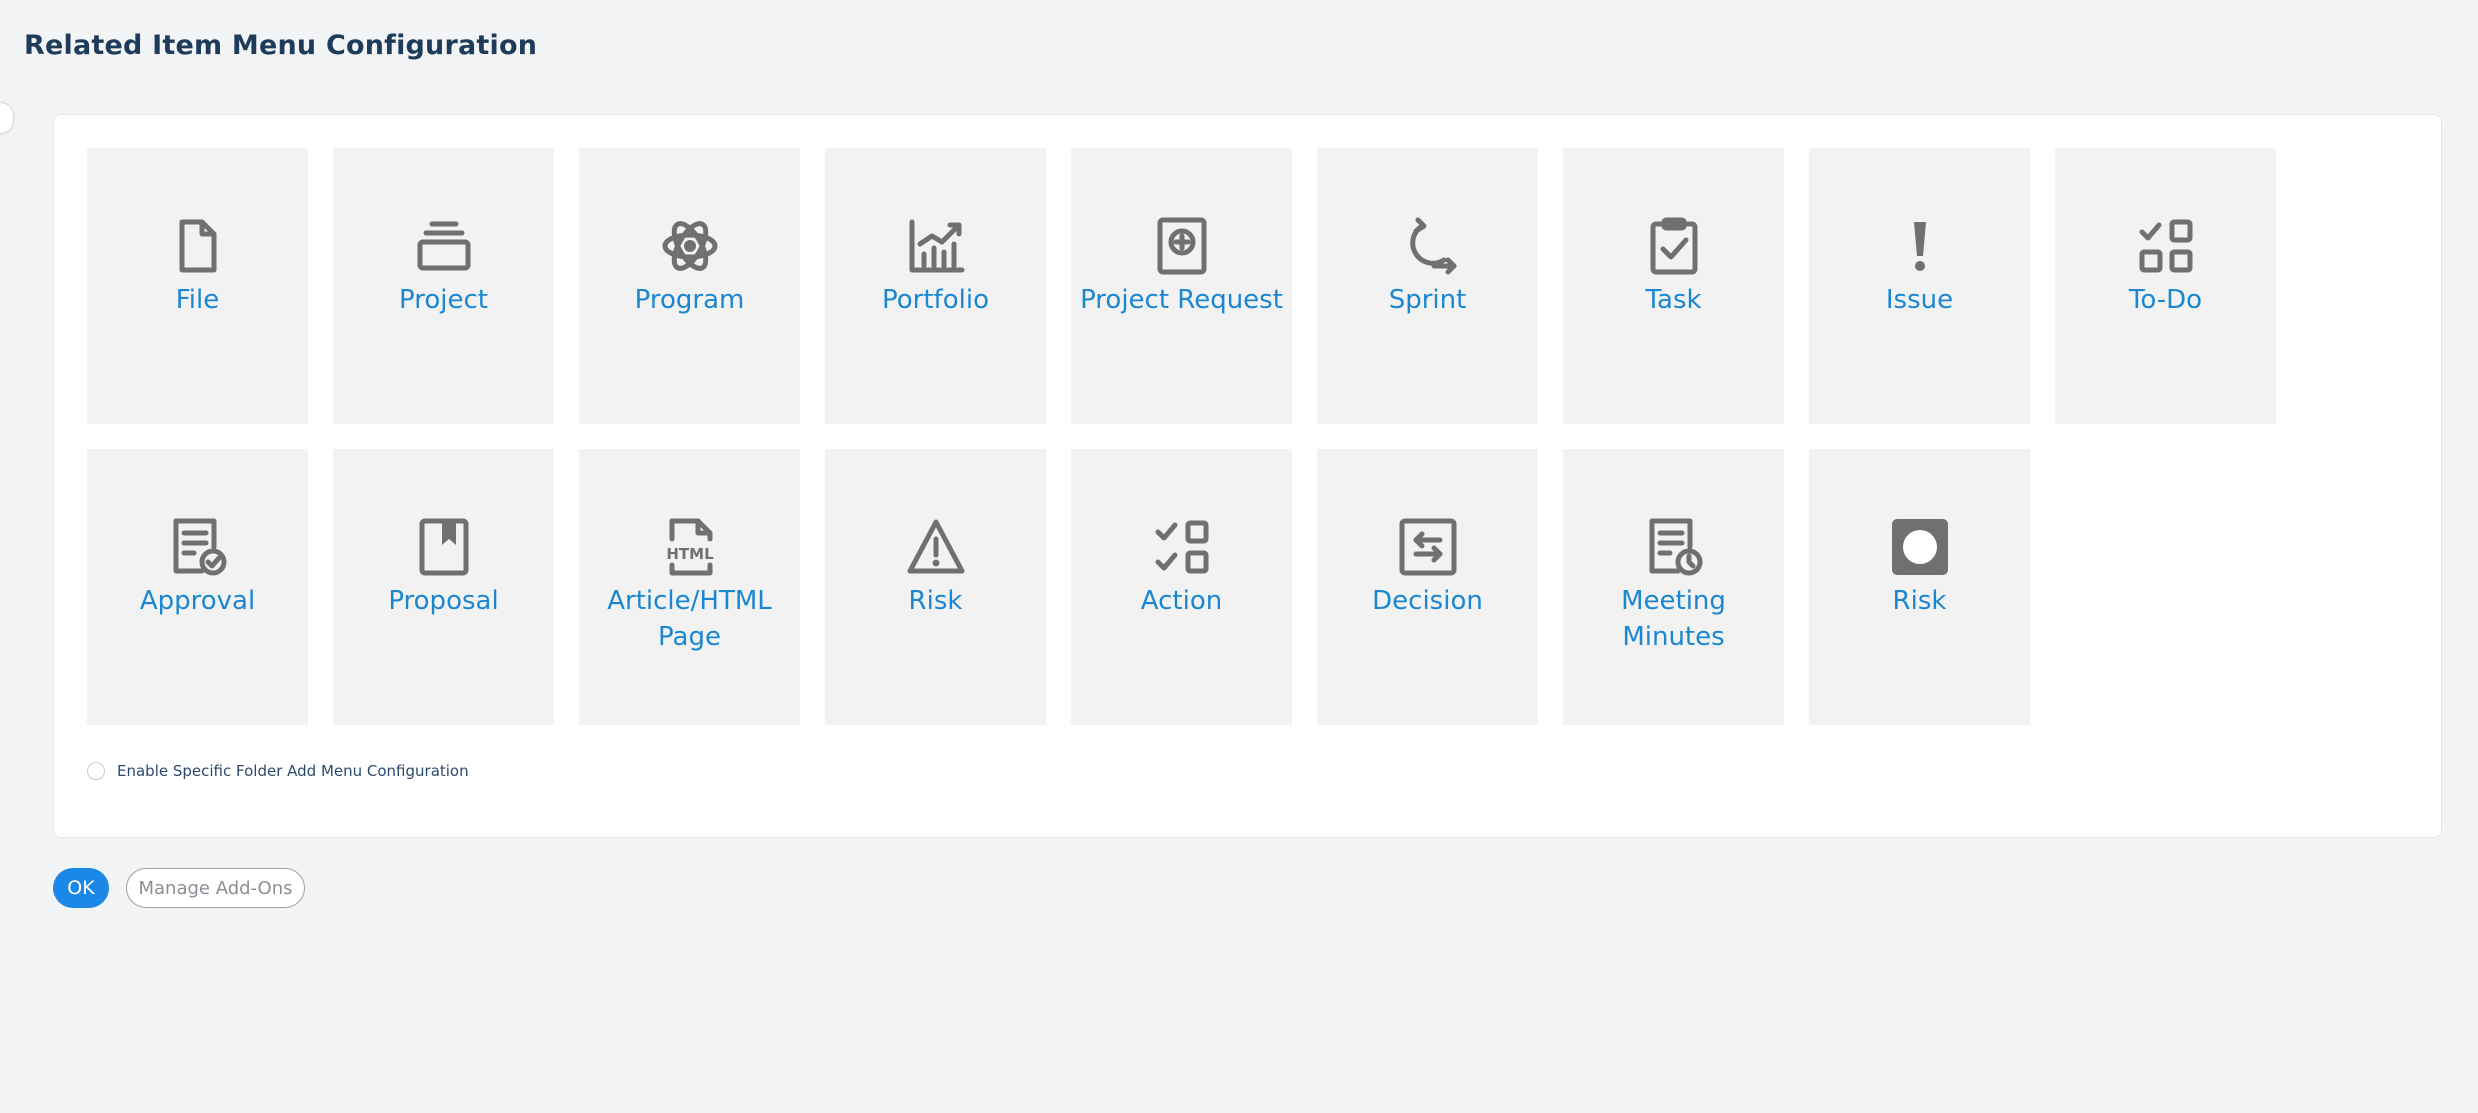  I want to click on tile-label: Program, so click(689, 300).